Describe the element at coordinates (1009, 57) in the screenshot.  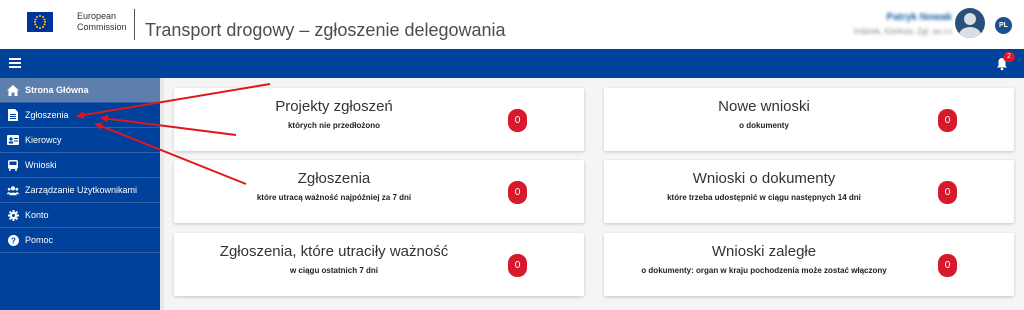
I see `notification-count-badge: 2` at that location.